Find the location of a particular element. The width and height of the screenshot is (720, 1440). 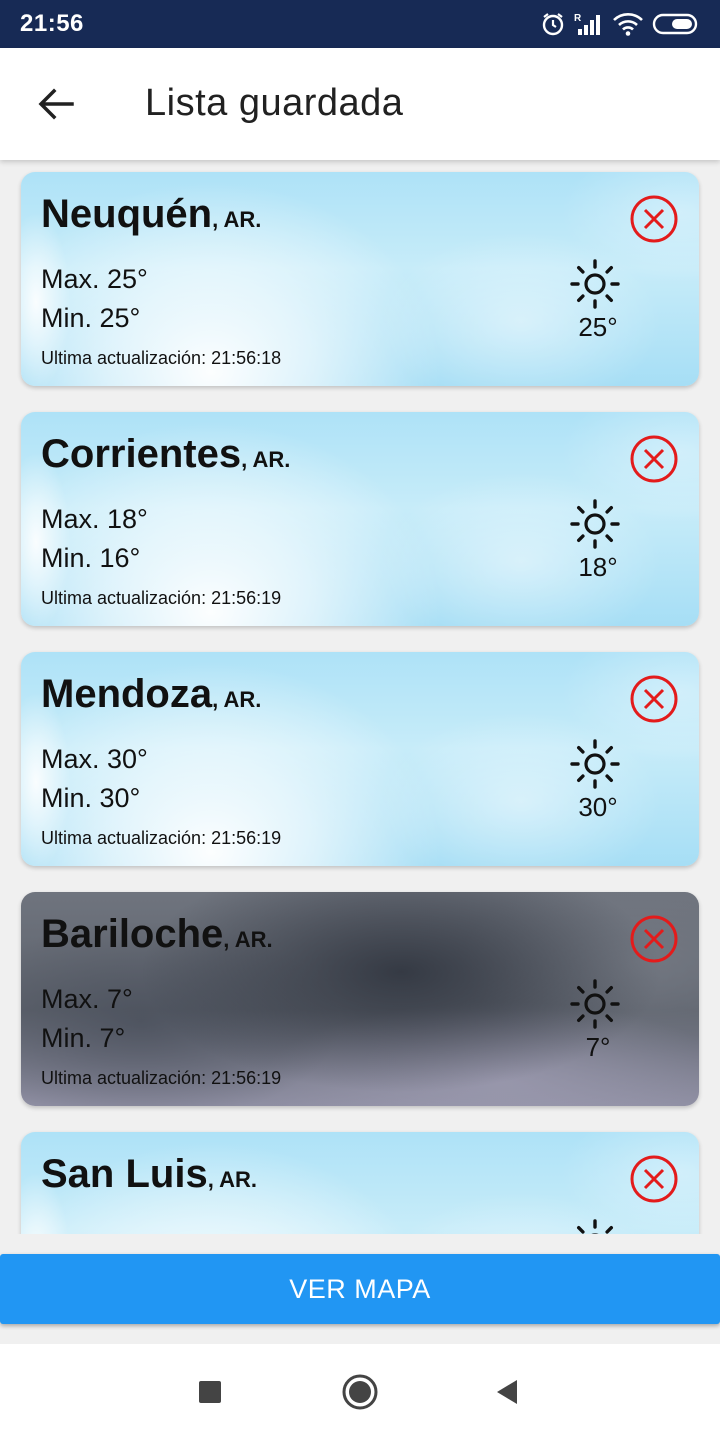

back-button is located at coordinates (56, 104).